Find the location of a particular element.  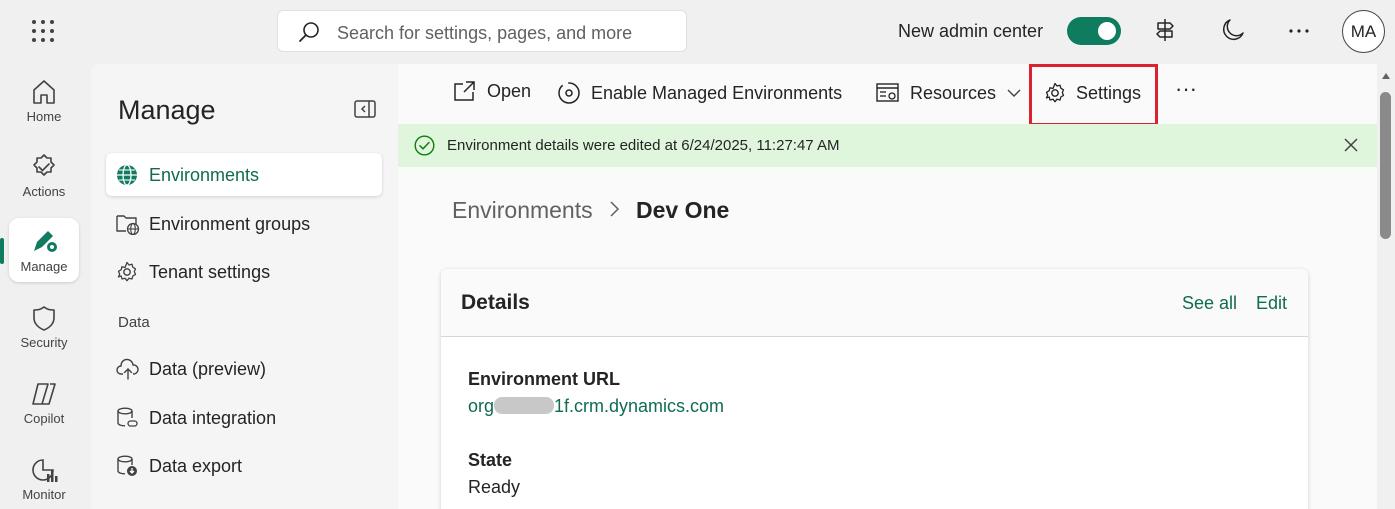

enable-managed-environments-button: Enable Managed Environments is located at coordinates (699, 93).